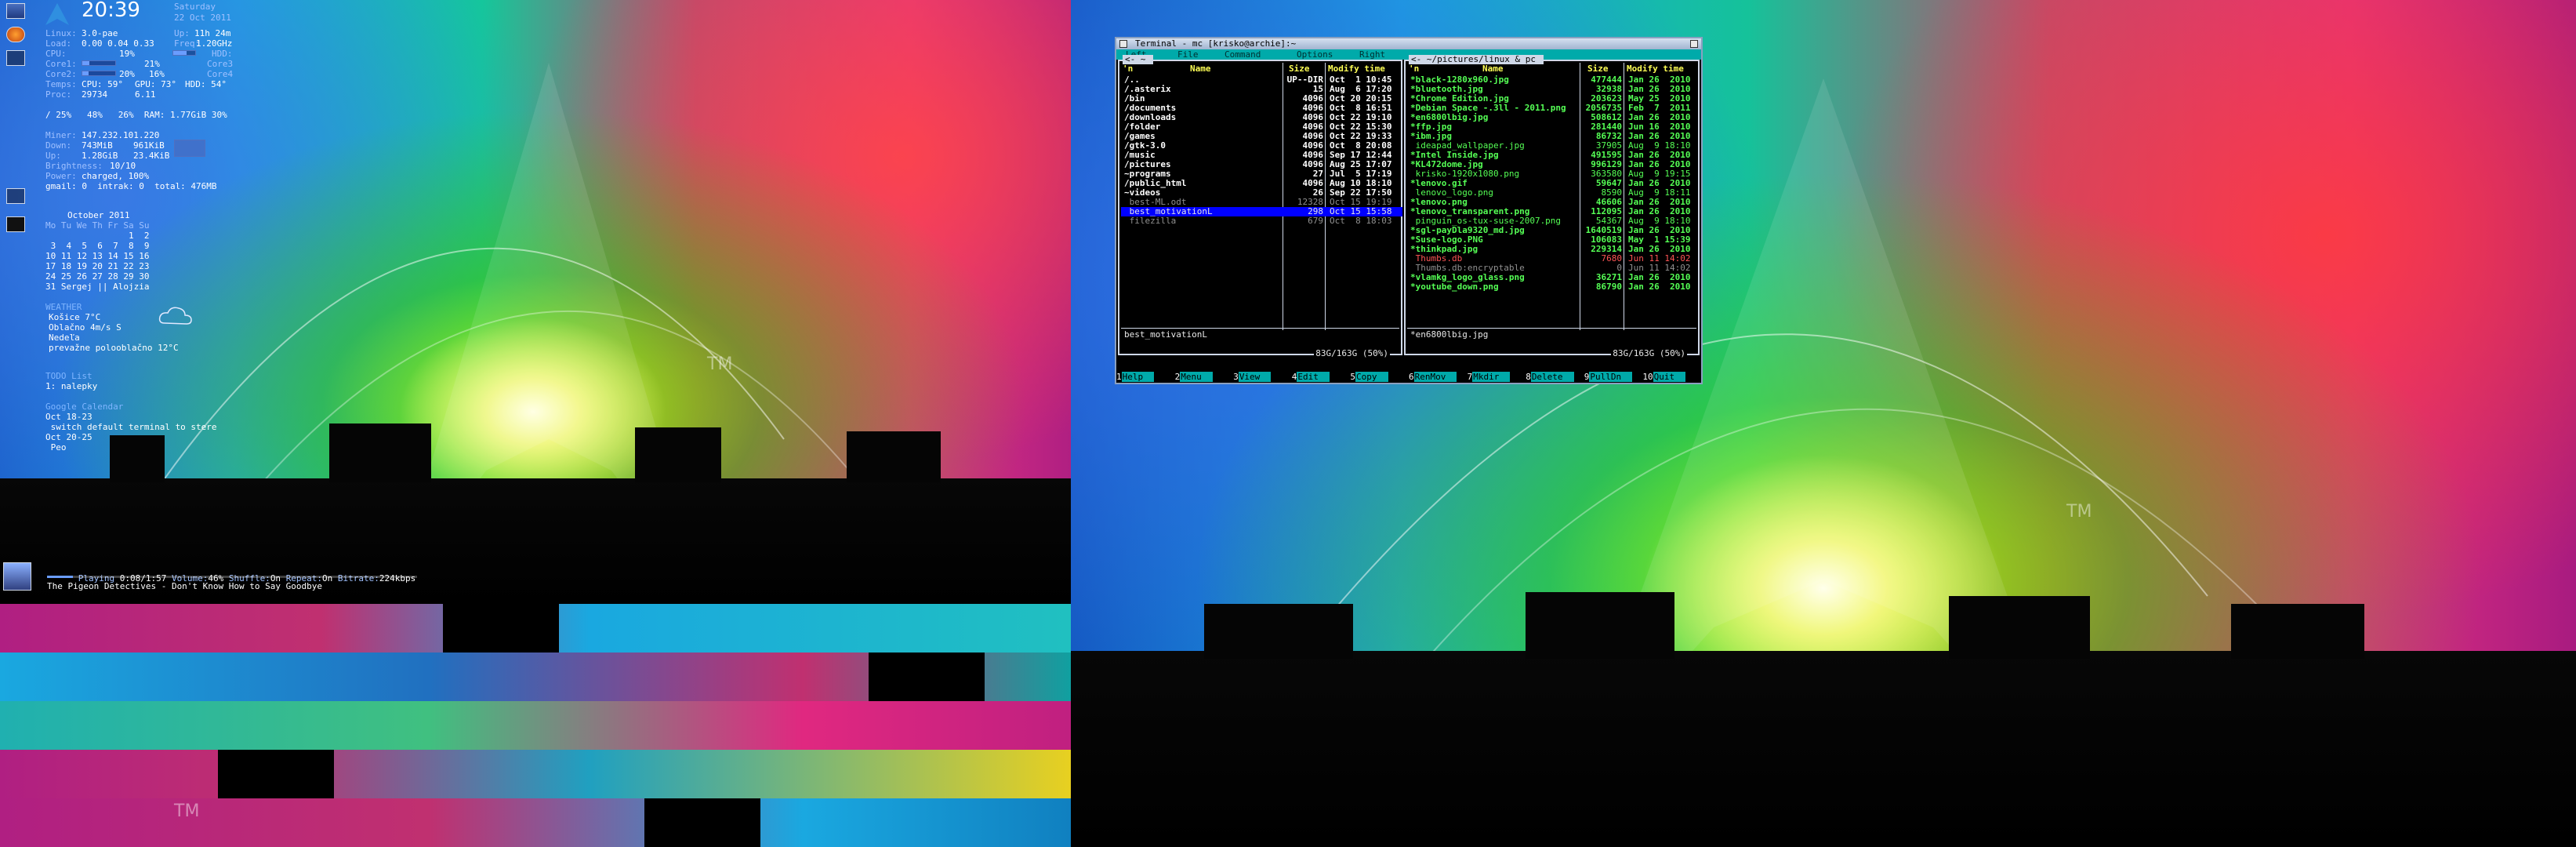  What do you see at coordinates (220, 64) in the screenshot?
I see `core3-label: Core3` at bounding box center [220, 64].